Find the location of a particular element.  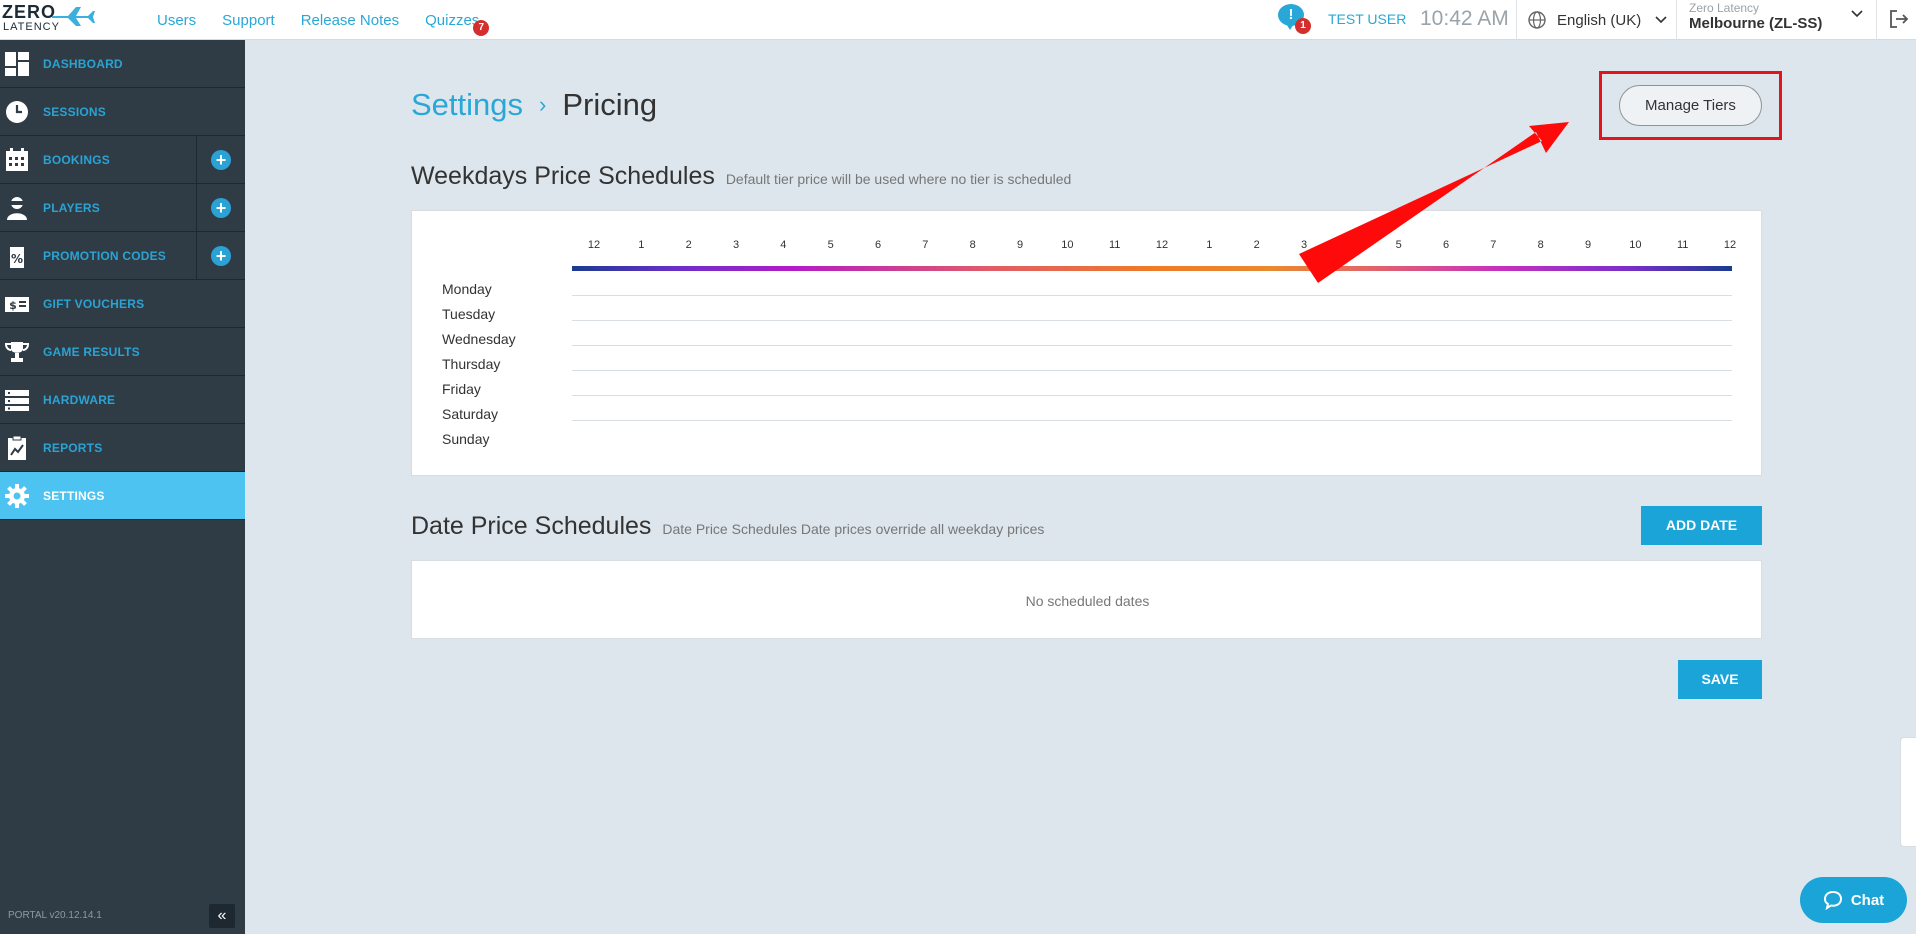

trophy-icon is located at coordinates (17, 352).